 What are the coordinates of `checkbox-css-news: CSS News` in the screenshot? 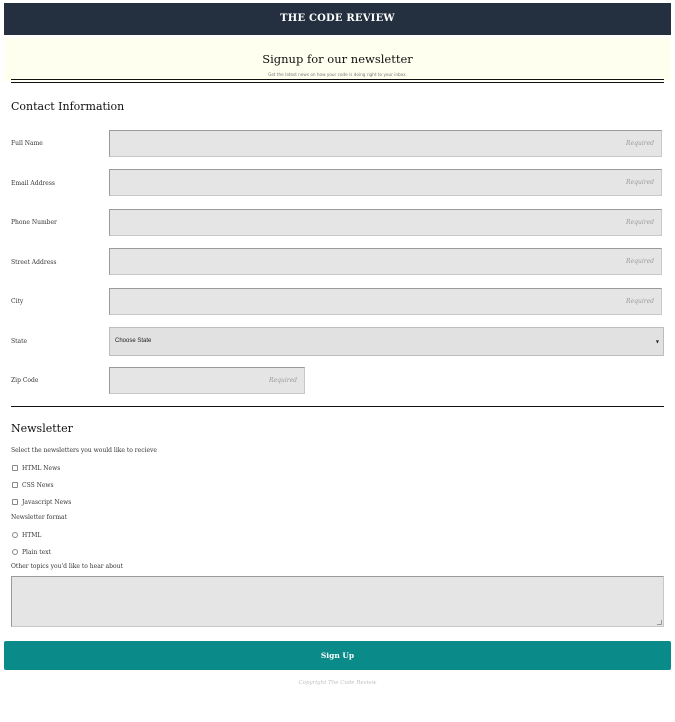 It's located at (33, 485).